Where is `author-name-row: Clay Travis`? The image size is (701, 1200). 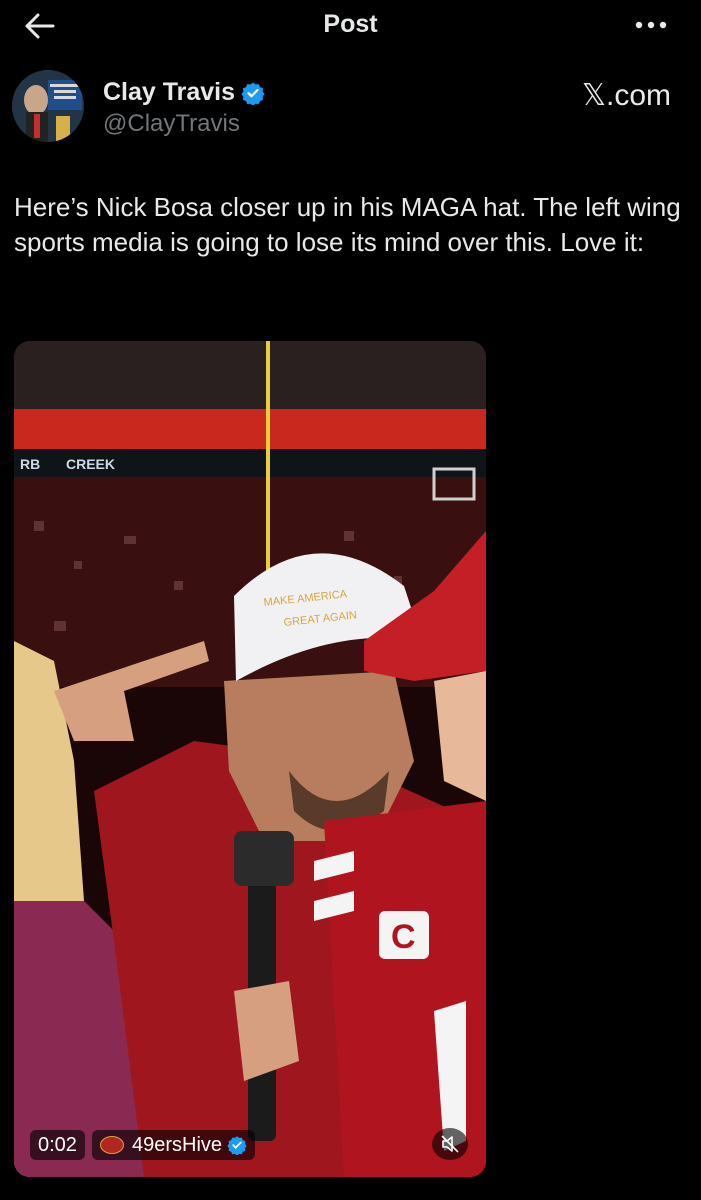 author-name-row: Clay Travis is located at coordinates (184, 92).